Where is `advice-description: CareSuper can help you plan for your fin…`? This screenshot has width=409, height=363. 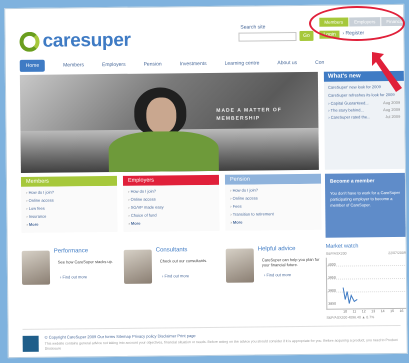
advice-description: CareSuper can help you plan for your fin… is located at coordinates (290, 262).